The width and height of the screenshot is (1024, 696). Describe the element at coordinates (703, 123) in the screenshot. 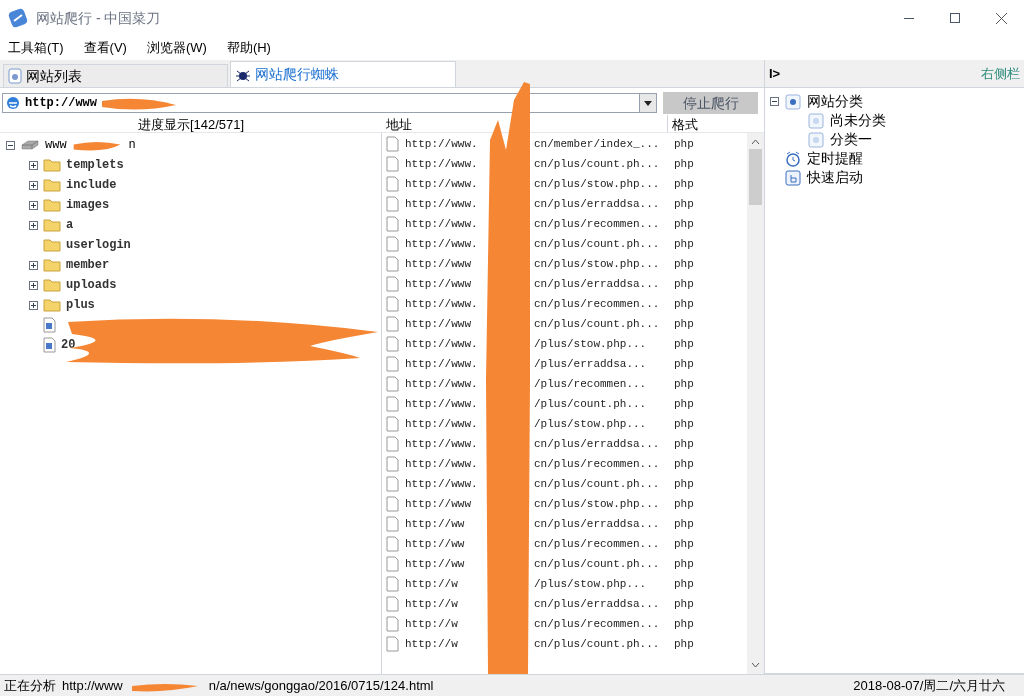

I see `column-header: 格式` at that location.